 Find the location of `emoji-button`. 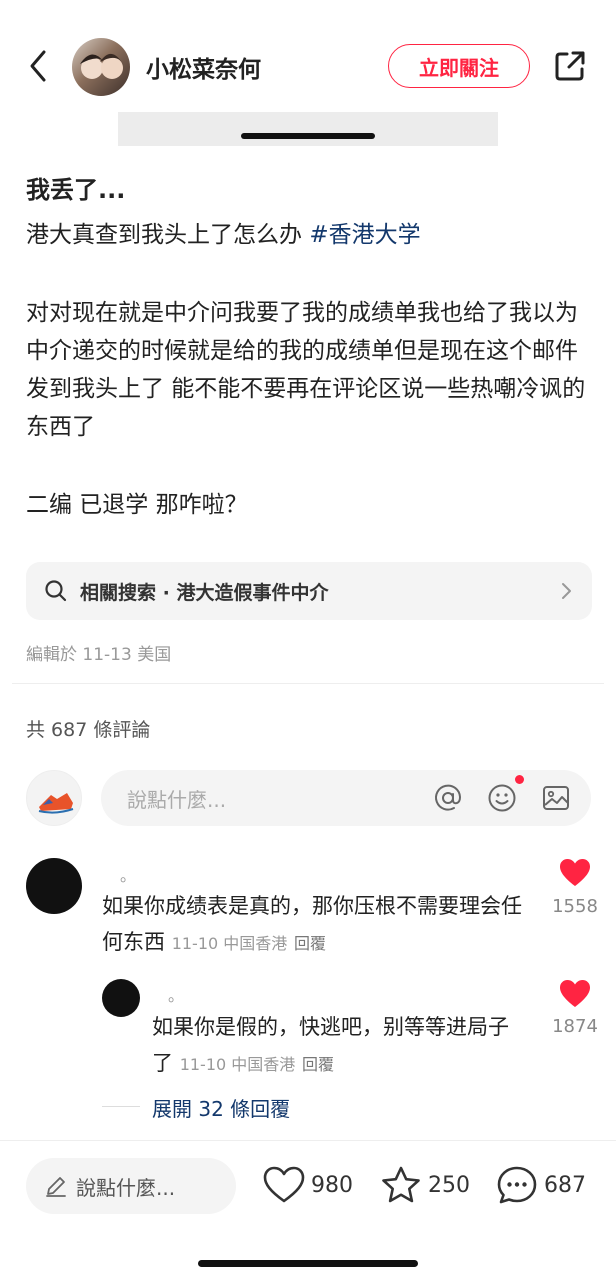

emoji-button is located at coordinates (502, 798).